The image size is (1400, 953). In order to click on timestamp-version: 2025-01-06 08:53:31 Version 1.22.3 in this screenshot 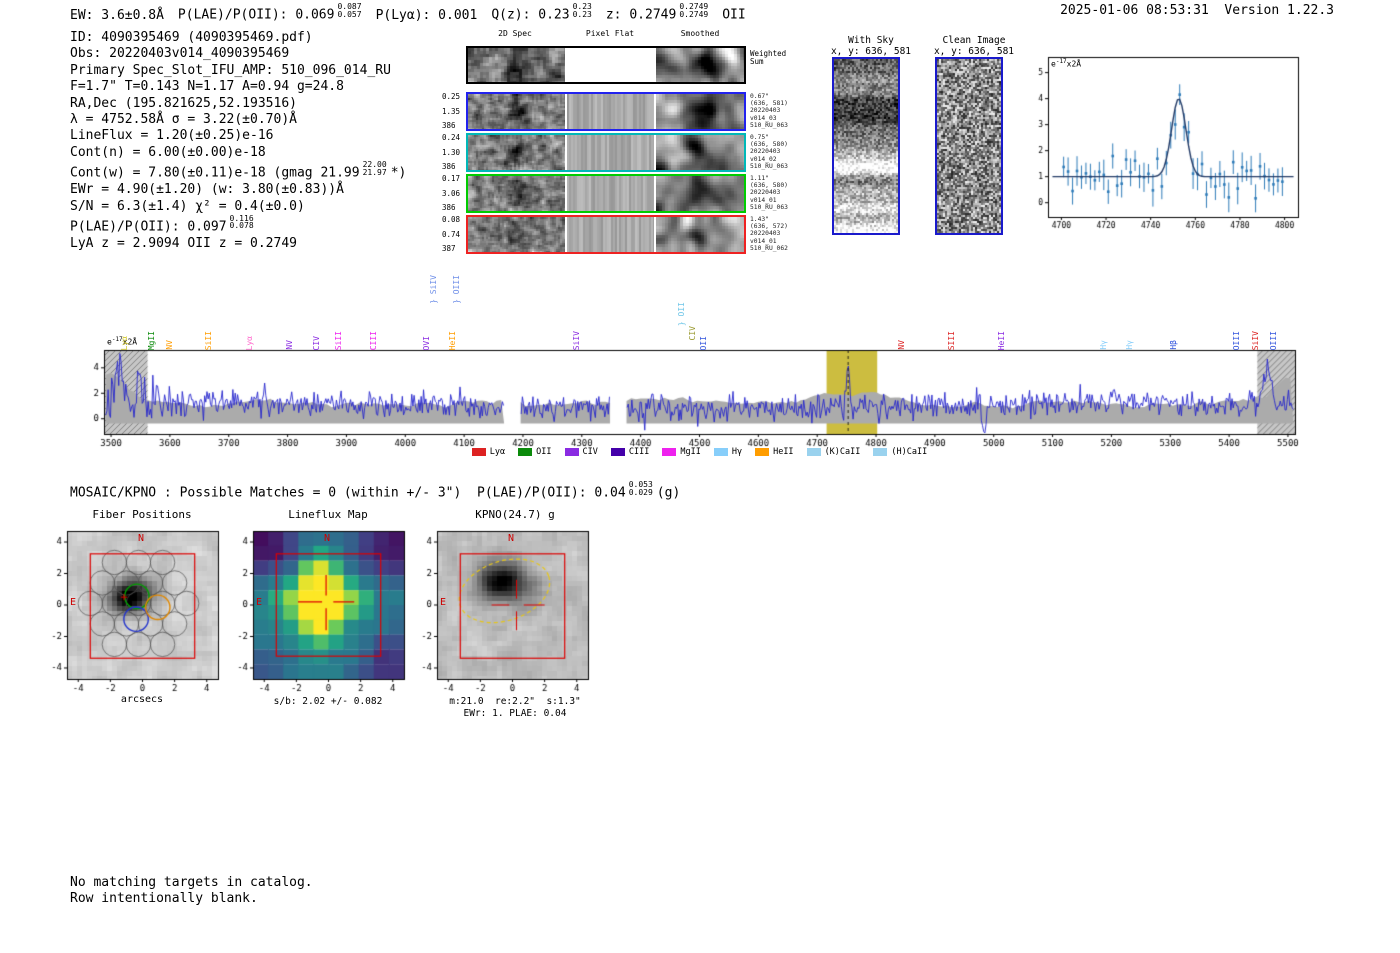, I will do `click(1197, 10)`.